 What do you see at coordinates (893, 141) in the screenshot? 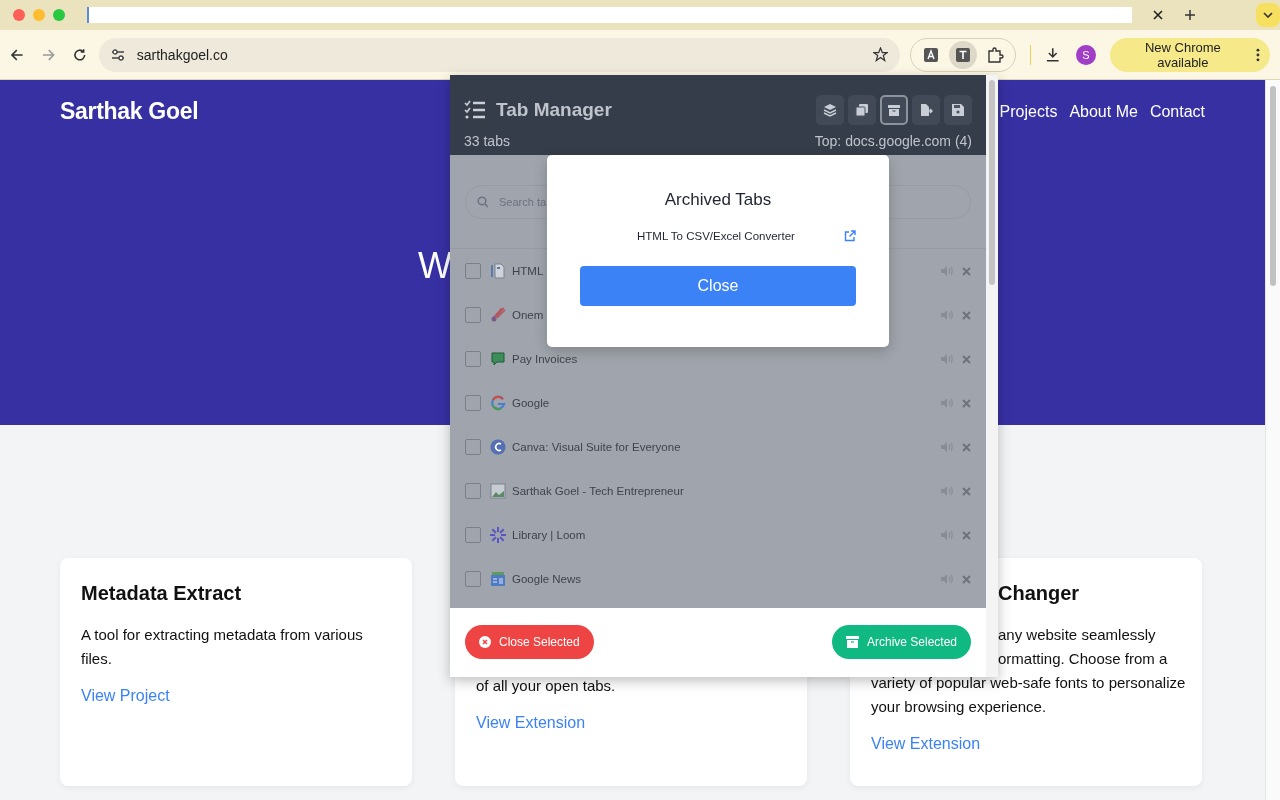
I see `top-domain: Top: docs.google.com (4)` at bounding box center [893, 141].